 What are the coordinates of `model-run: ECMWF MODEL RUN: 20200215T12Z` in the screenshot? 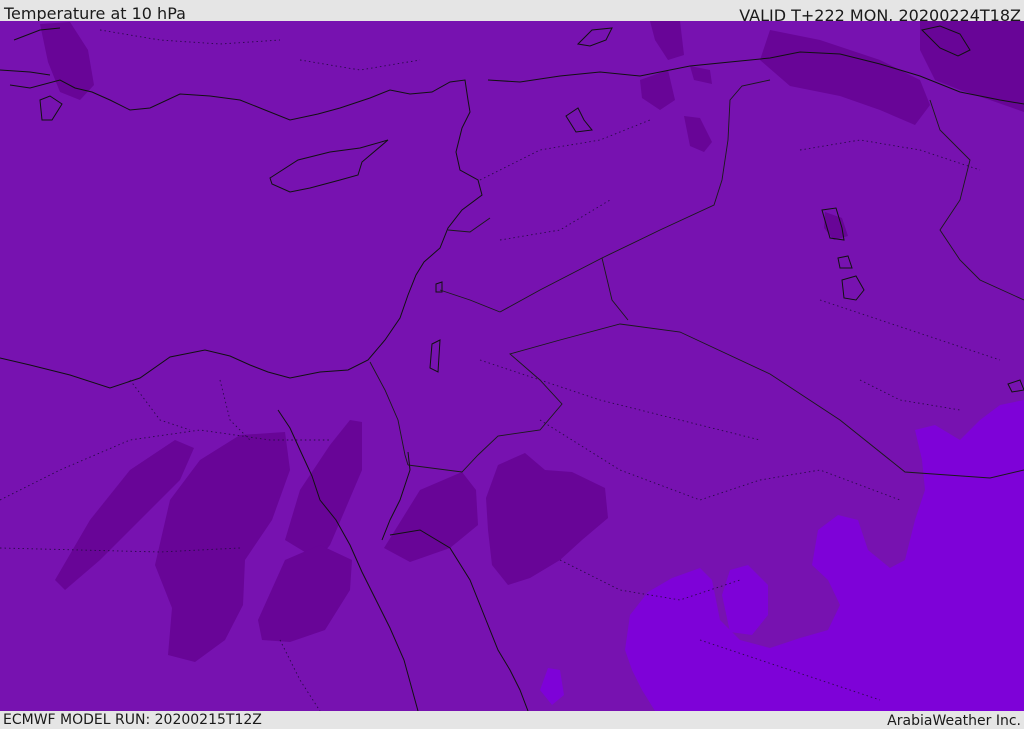 It's located at (132, 720).